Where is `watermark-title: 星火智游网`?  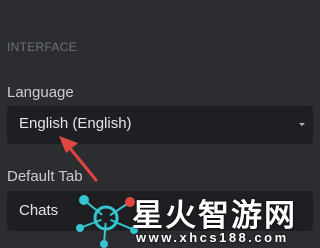 watermark-title: 星火智游网 is located at coordinates (214, 215).